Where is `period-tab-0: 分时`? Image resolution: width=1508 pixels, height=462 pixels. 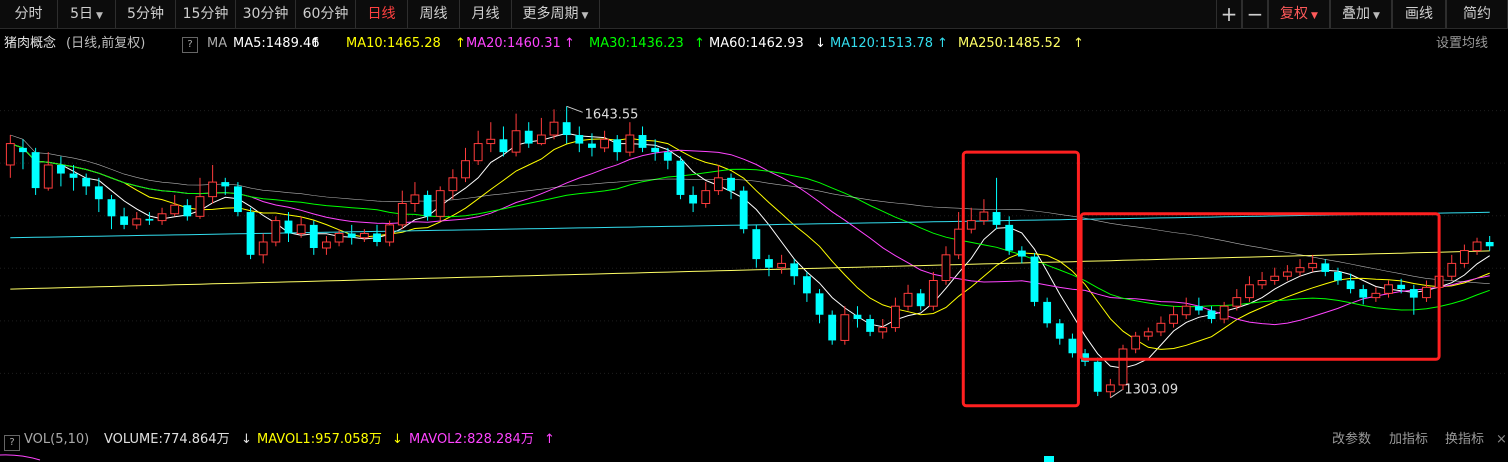 period-tab-0: 分时 is located at coordinates (29, 14).